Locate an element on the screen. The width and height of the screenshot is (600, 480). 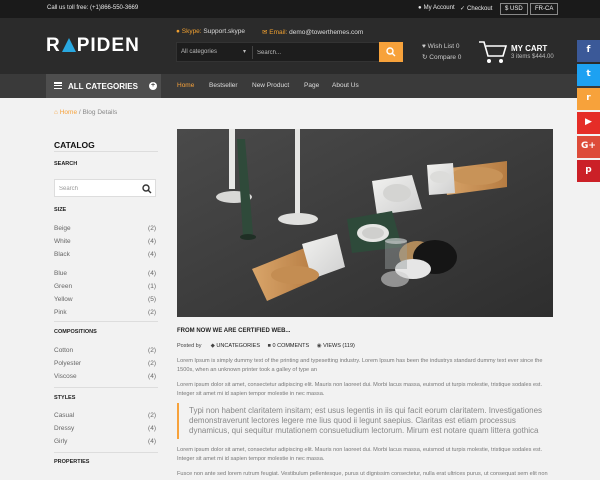
catalog-title: CATALOG is located at coordinates (74, 145).